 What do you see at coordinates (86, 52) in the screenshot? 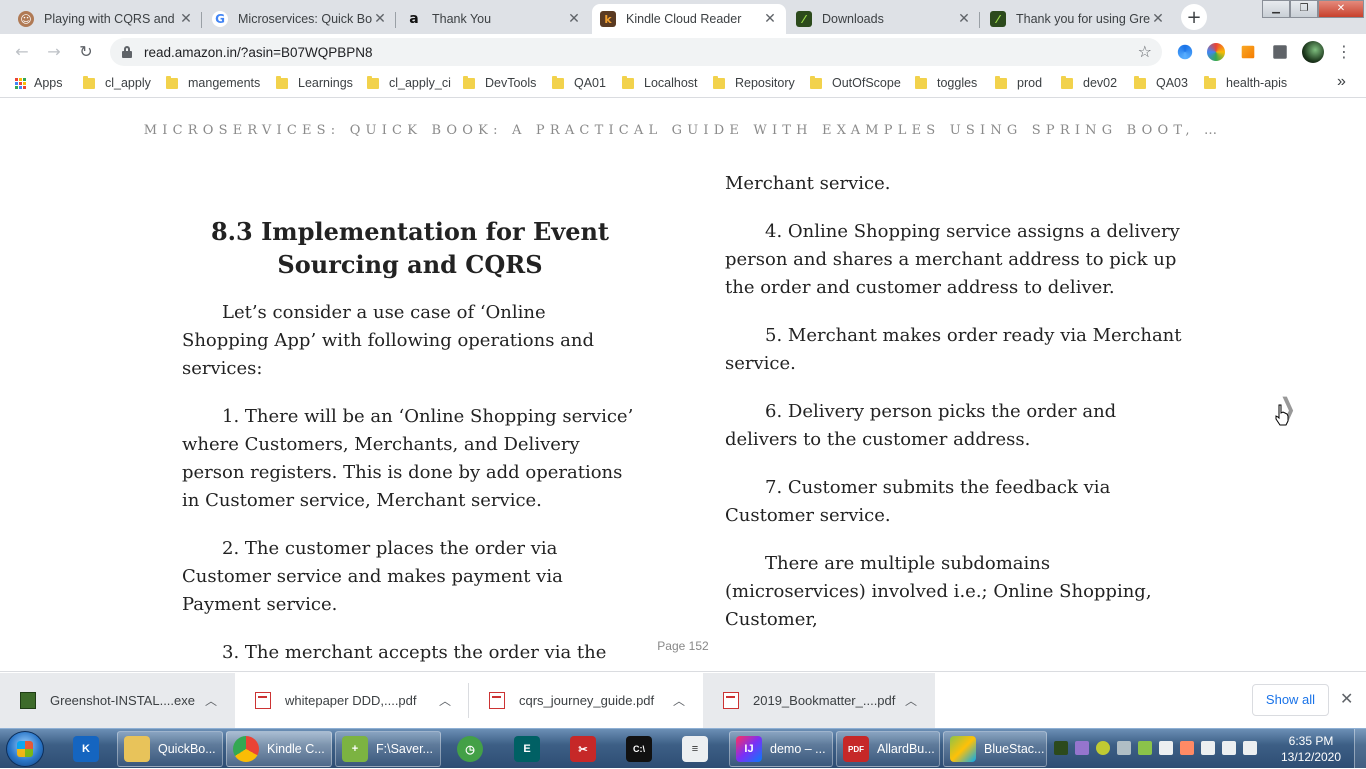
I see `reload-button: ↻` at bounding box center [86, 52].